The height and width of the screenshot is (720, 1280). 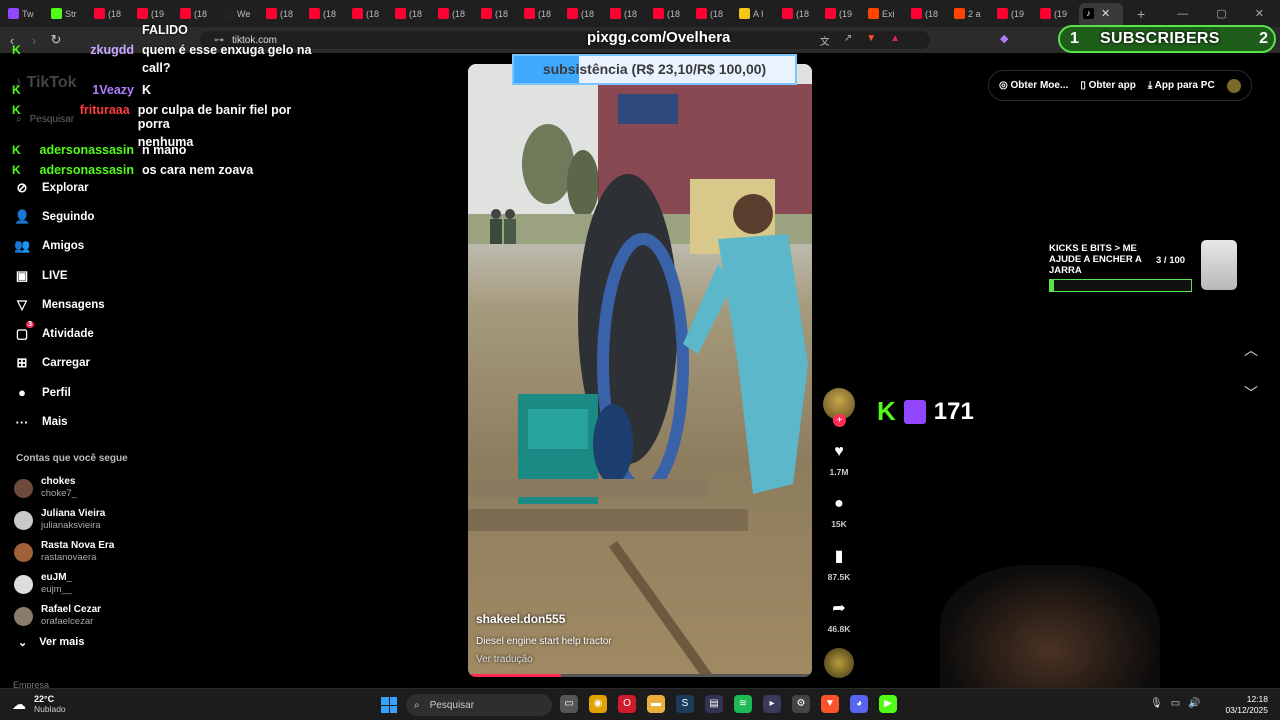 What do you see at coordinates (685, 704) in the screenshot?
I see `steam-icon: S` at bounding box center [685, 704].